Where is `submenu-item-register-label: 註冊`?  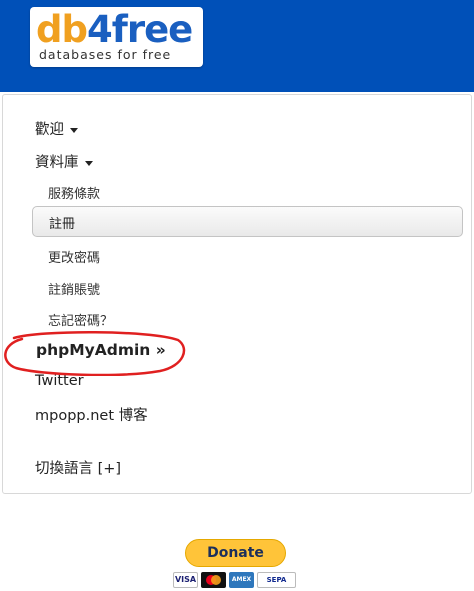 submenu-item-register-label: 註冊 is located at coordinates (62, 224).